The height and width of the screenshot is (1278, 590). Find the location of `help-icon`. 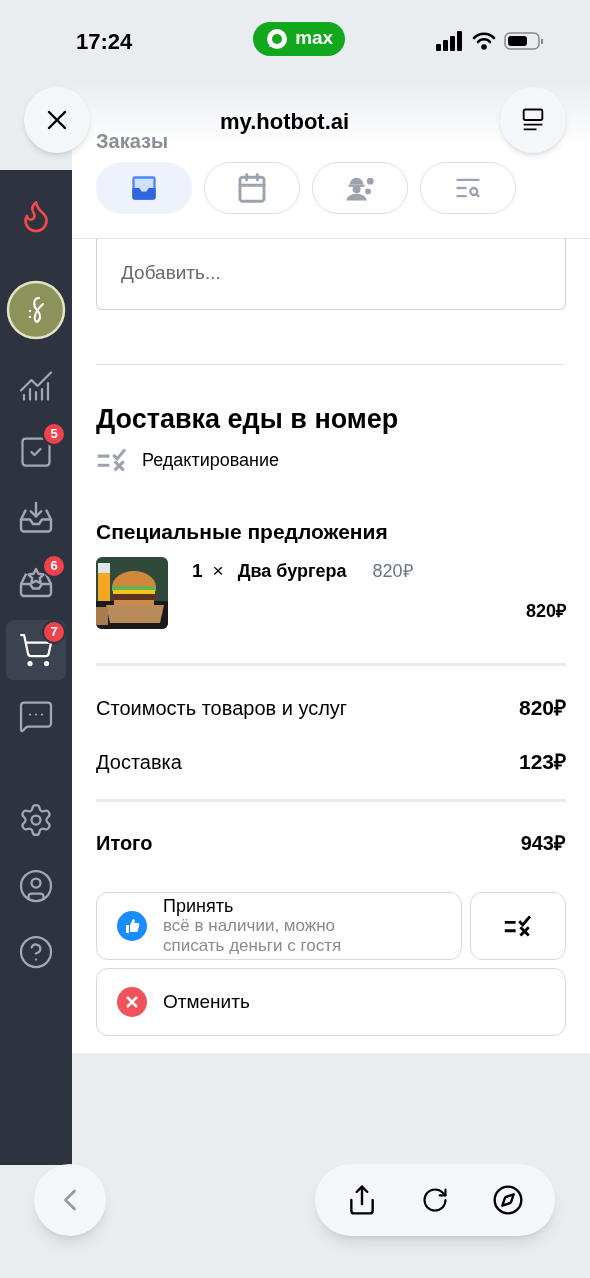

help-icon is located at coordinates (36, 952).